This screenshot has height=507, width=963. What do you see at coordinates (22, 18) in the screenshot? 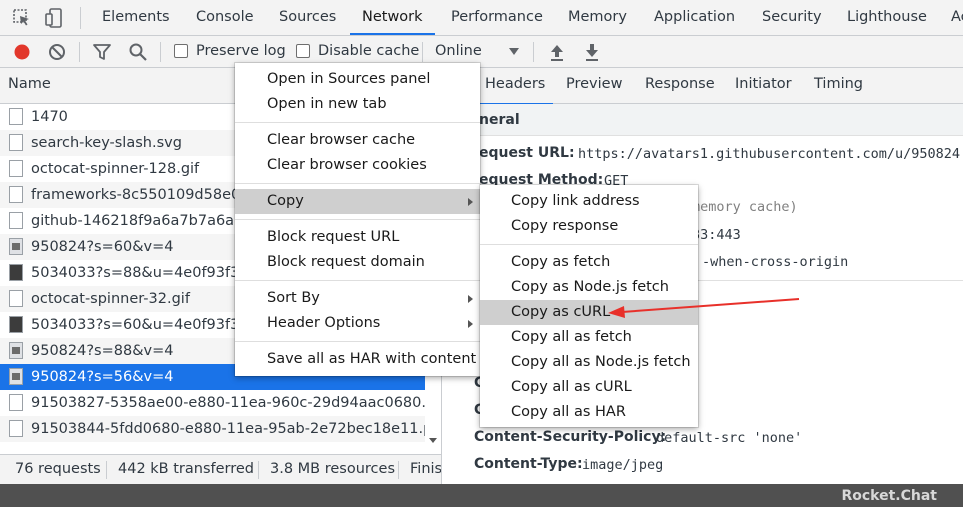
I see `inspect-element-icon` at bounding box center [22, 18].